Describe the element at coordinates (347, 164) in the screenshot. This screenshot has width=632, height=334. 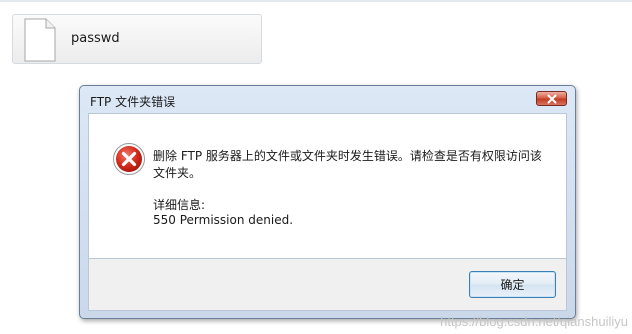
I see `error-message: 删除 FTP 服务器上的文件或文件夹时发生错误。请检查是否有权限访问该文件夹。` at that location.